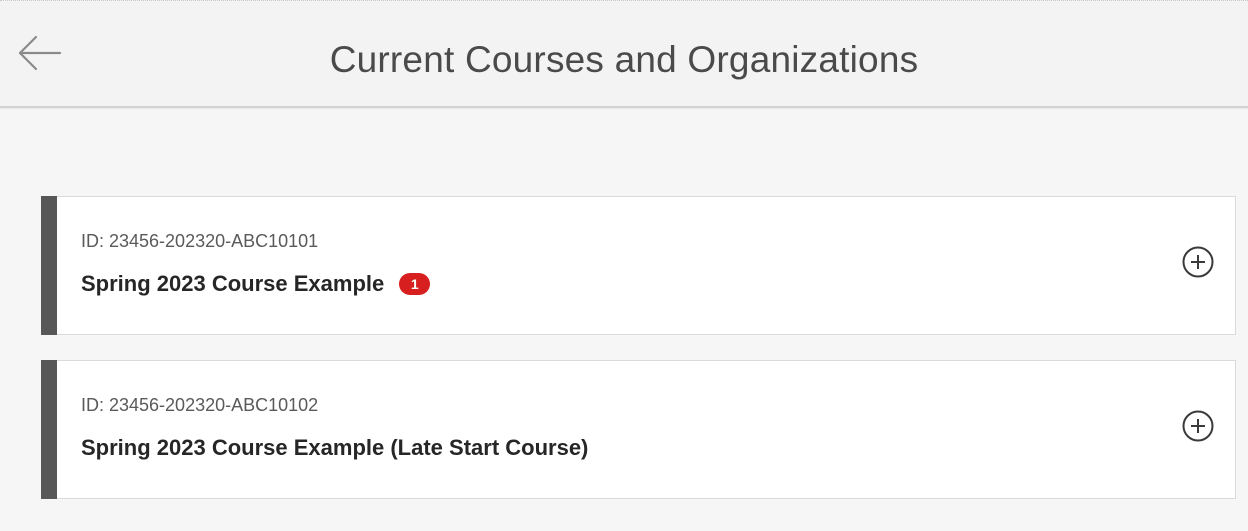 The height and width of the screenshot is (531, 1248). What do you see at coordinates (200, 241) in the screenshot?
I see `course-id: ID: 23456-202320-ABC10101` at bounding box center [200, 241].